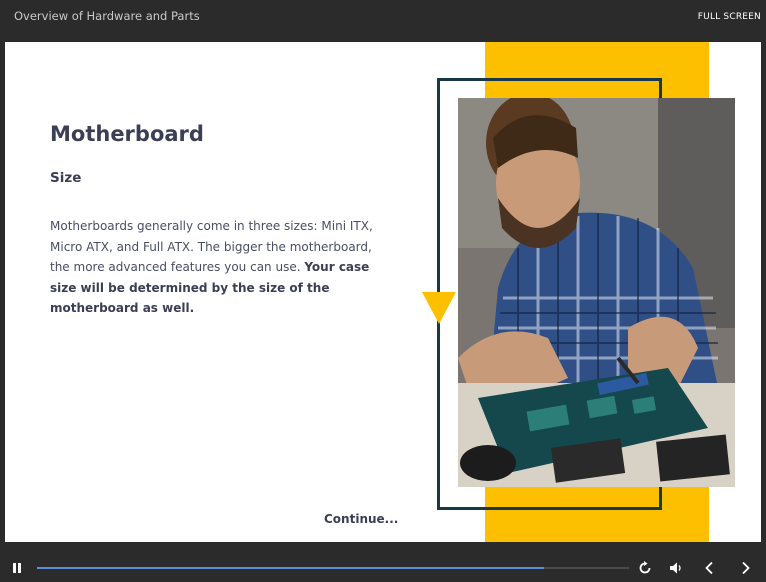 This screenshot has width=766, height=582. Describe the element at coordinates (291, 568) in the screenshot. I see `progress-fill` at that location.